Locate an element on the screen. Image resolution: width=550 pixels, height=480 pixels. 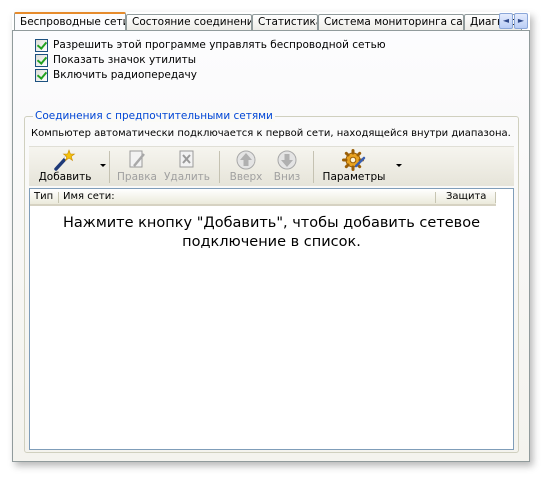
checkbox-label: Показать значок утилиты is located at coordinates (125, 60).